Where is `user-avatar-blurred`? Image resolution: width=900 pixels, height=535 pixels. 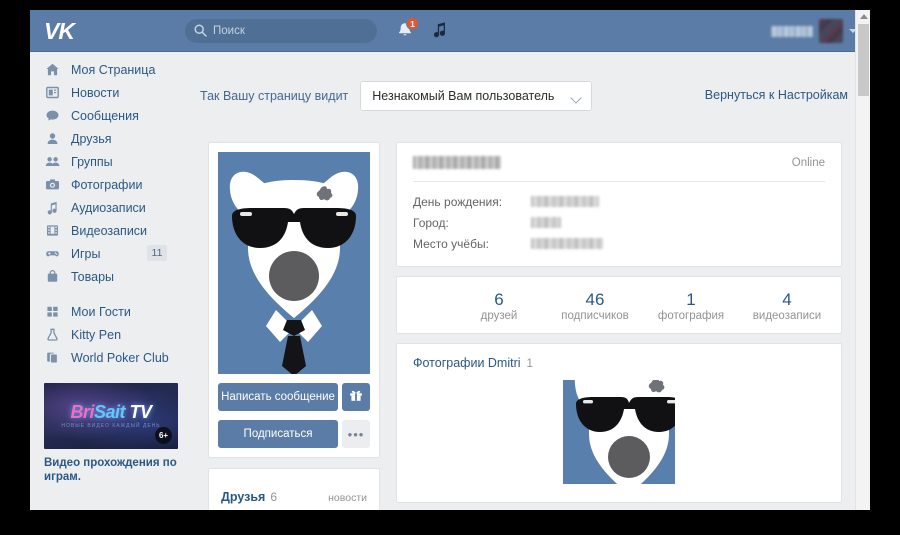 user-avatar-blurred is located at coordinates (831, 31).